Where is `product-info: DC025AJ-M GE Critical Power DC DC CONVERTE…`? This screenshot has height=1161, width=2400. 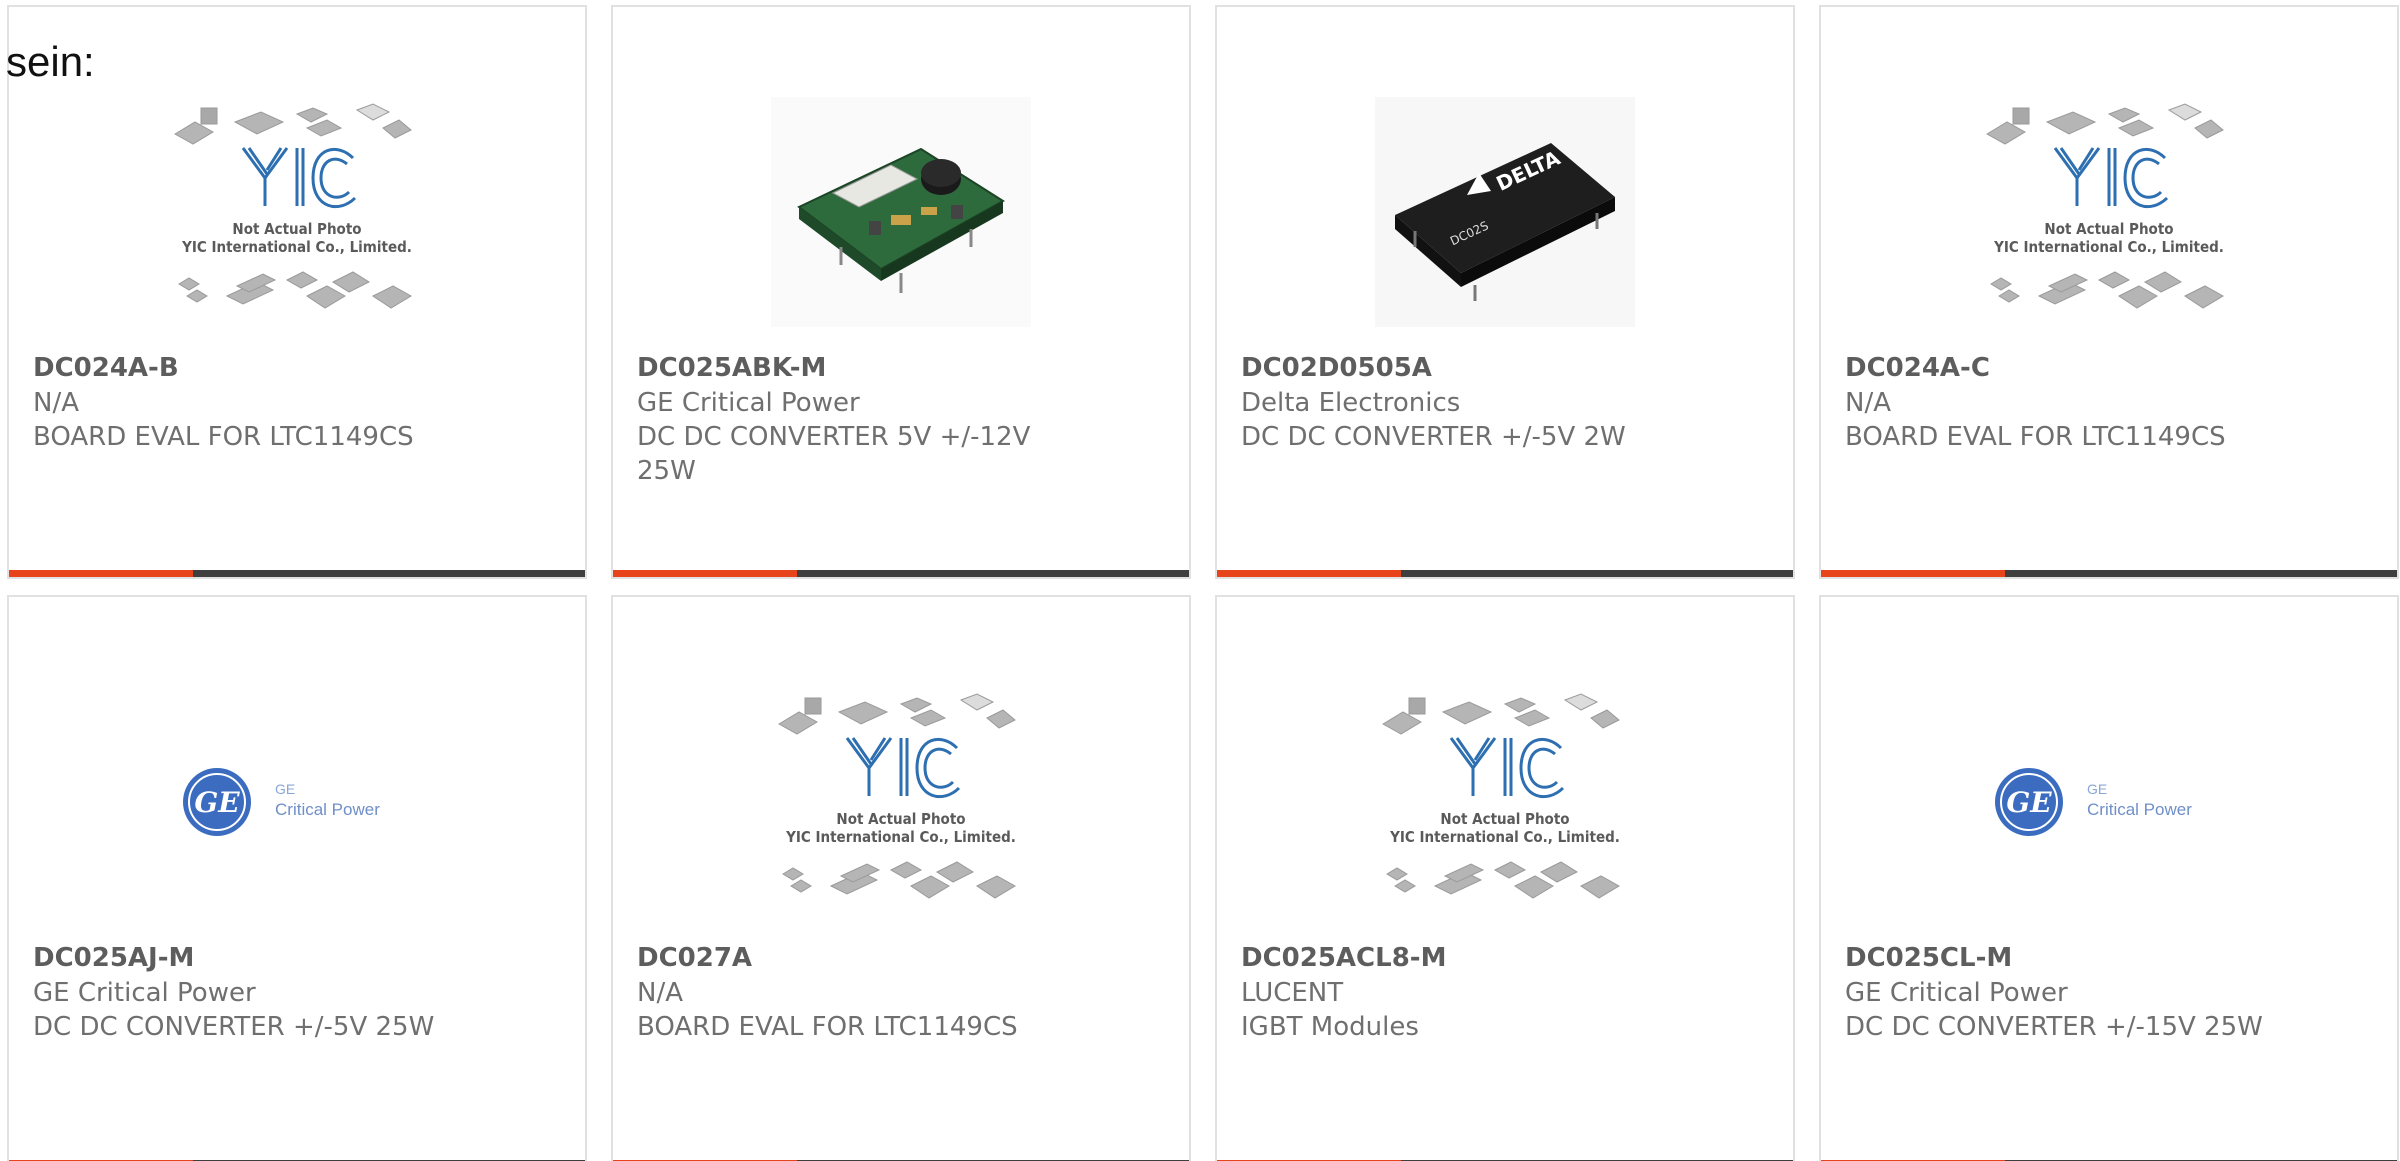
product-info: DC025AJ-M GE Critical Power DC DC CONVERTE… is located at coordinates (253, 992).